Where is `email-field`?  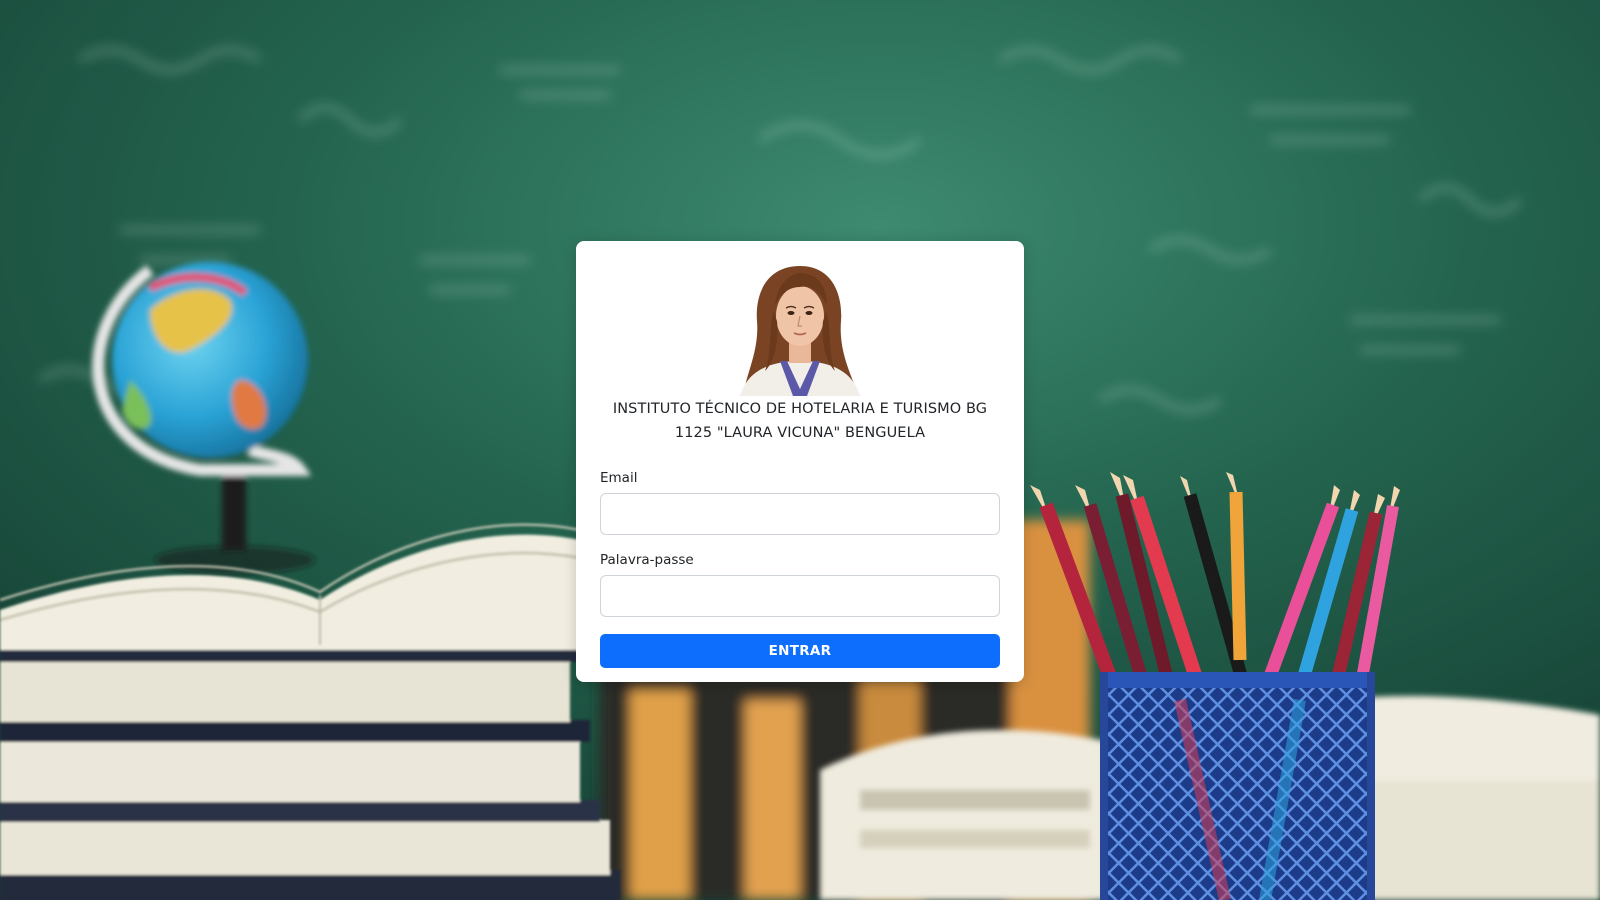 email-field is located at coordinates (800, 514).